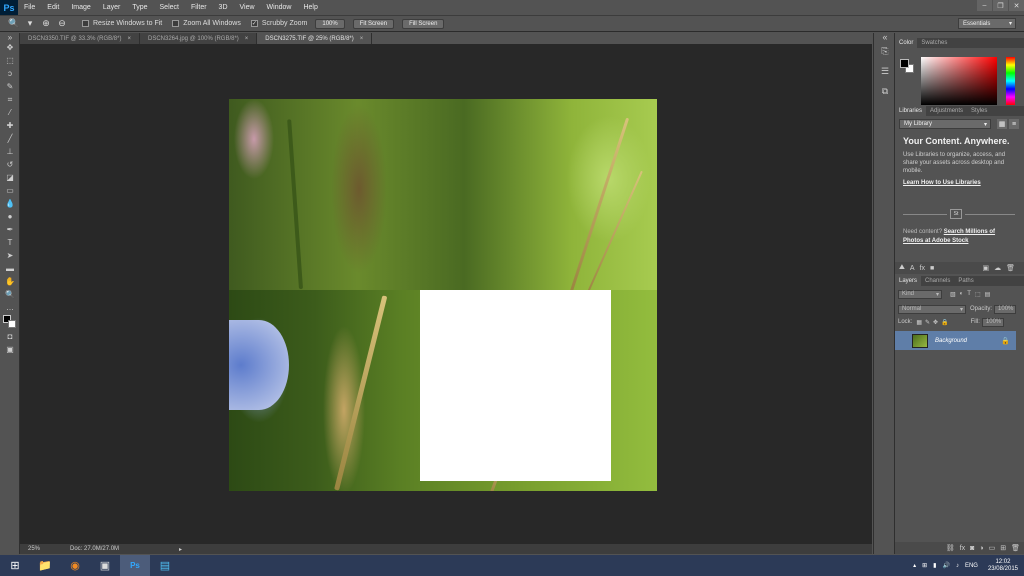  Describe the element at coordinates (310, 7) in the screenshot. I see `menu-help: Help` at that location.